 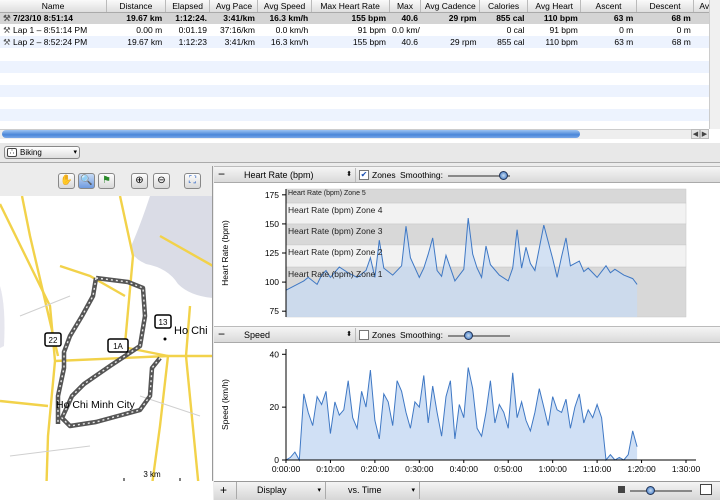 What do you see at coordinates (650, 490) in the screenshot?
I see `chart-zoom-knob` at bounding box center [650, 490].